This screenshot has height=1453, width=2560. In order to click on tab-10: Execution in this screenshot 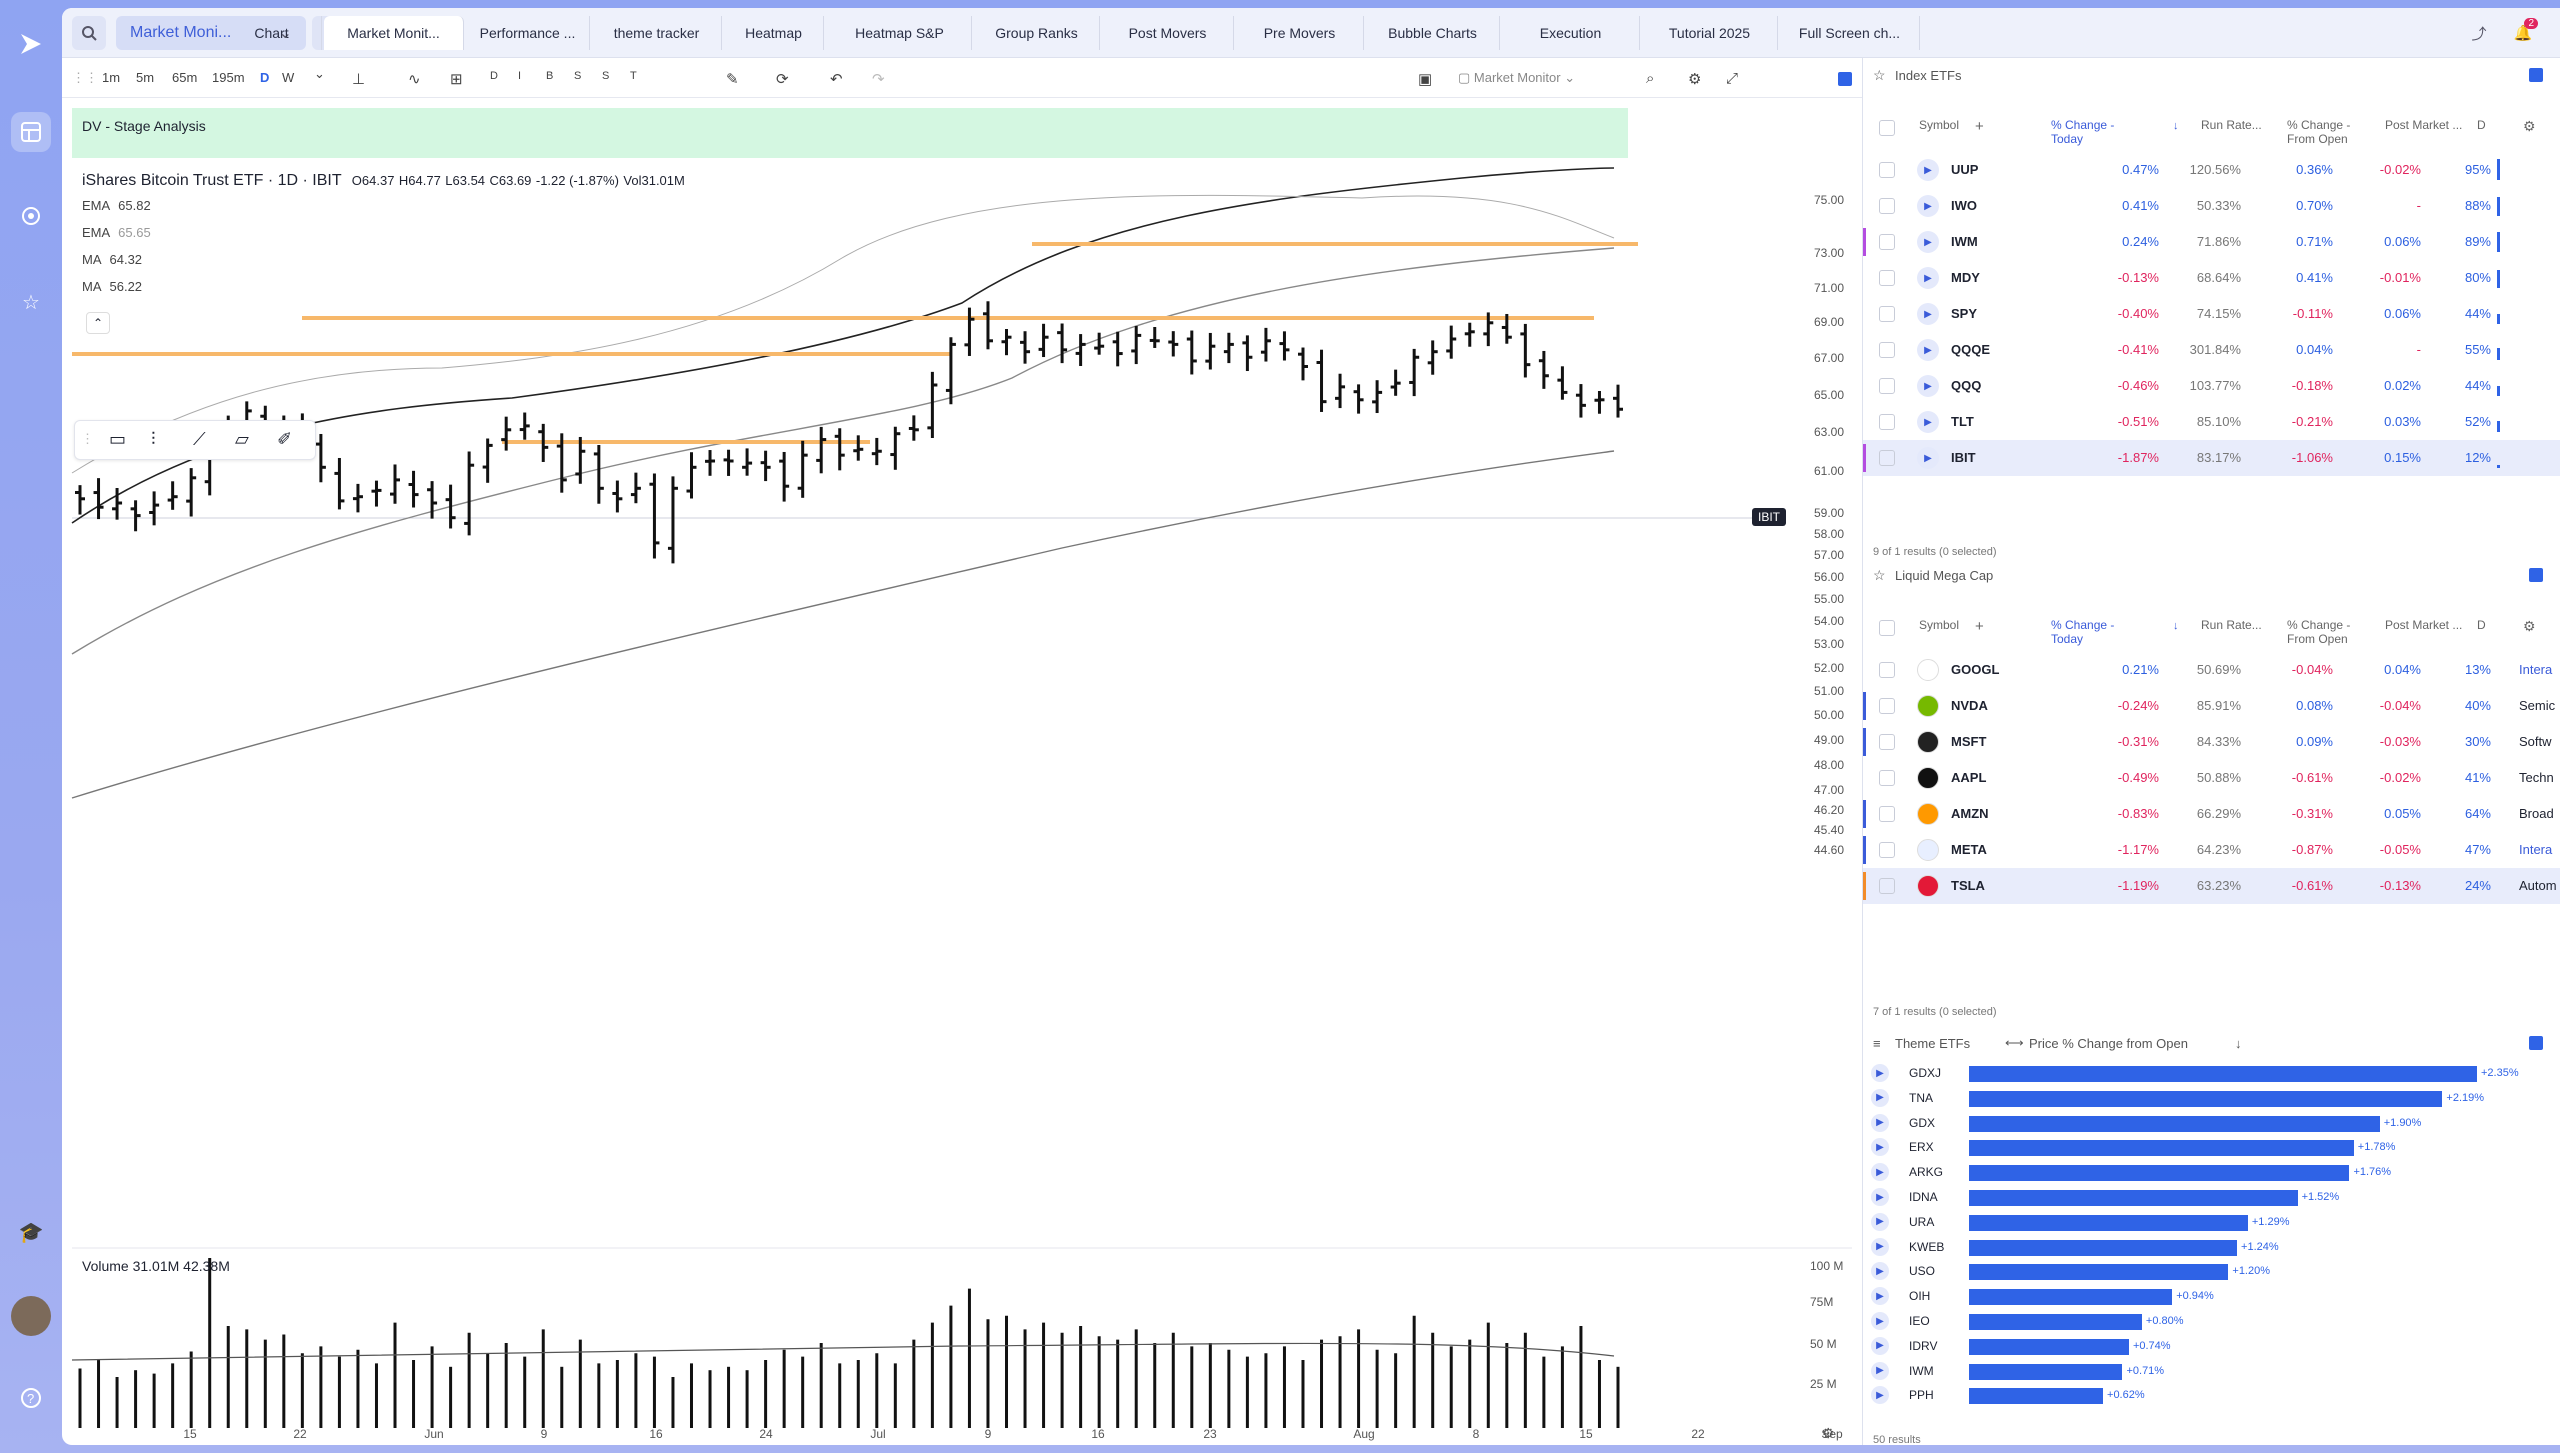, I will do `click(1571, 33)`.